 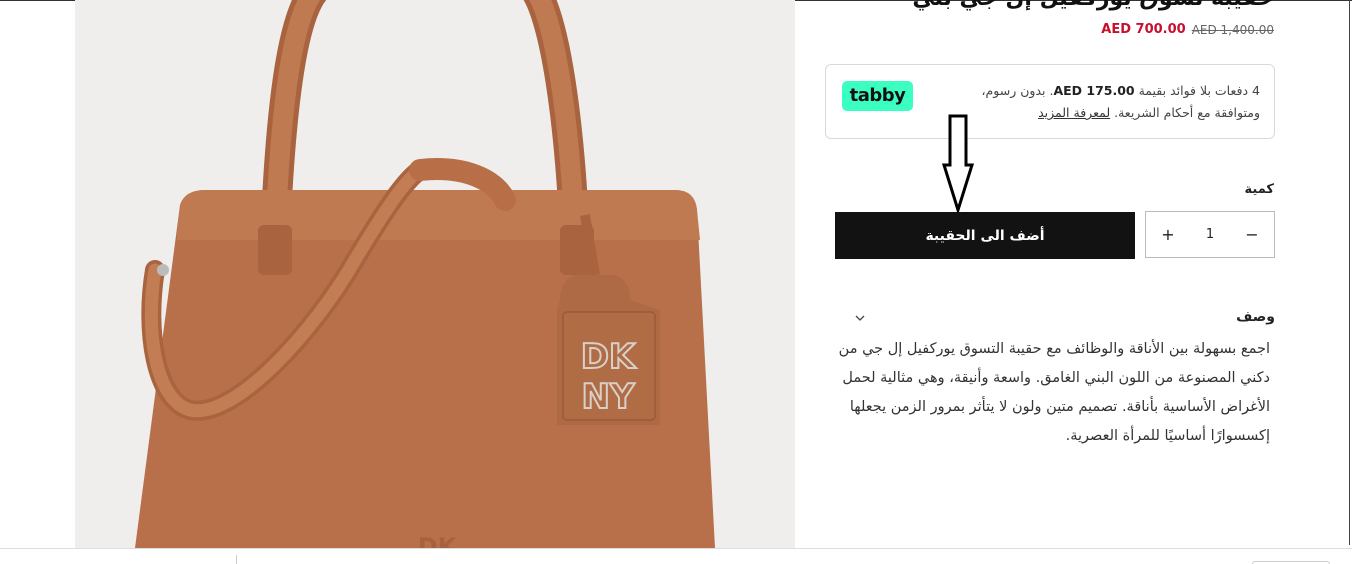 I want to click on decrease-quantity-button: −, so click(x=1252, y=234).